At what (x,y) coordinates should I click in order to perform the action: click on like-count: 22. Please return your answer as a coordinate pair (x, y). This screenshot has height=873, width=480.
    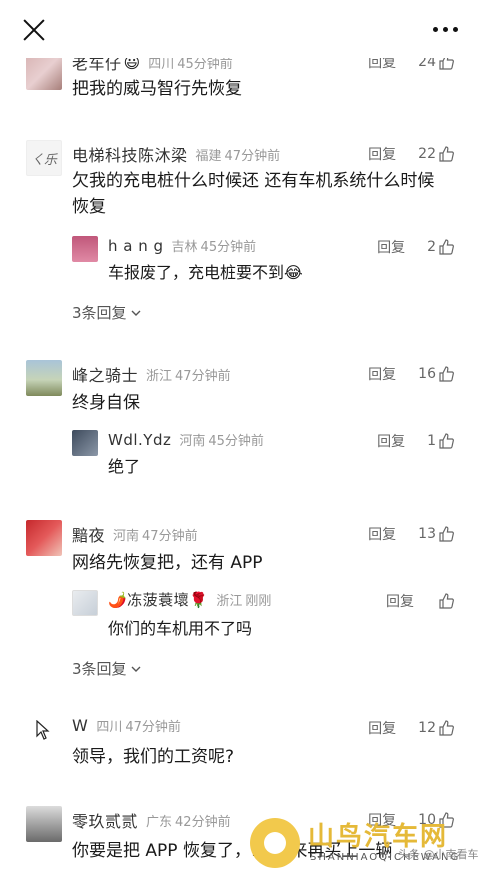
    Looking at the image, I should click on (427, 154).